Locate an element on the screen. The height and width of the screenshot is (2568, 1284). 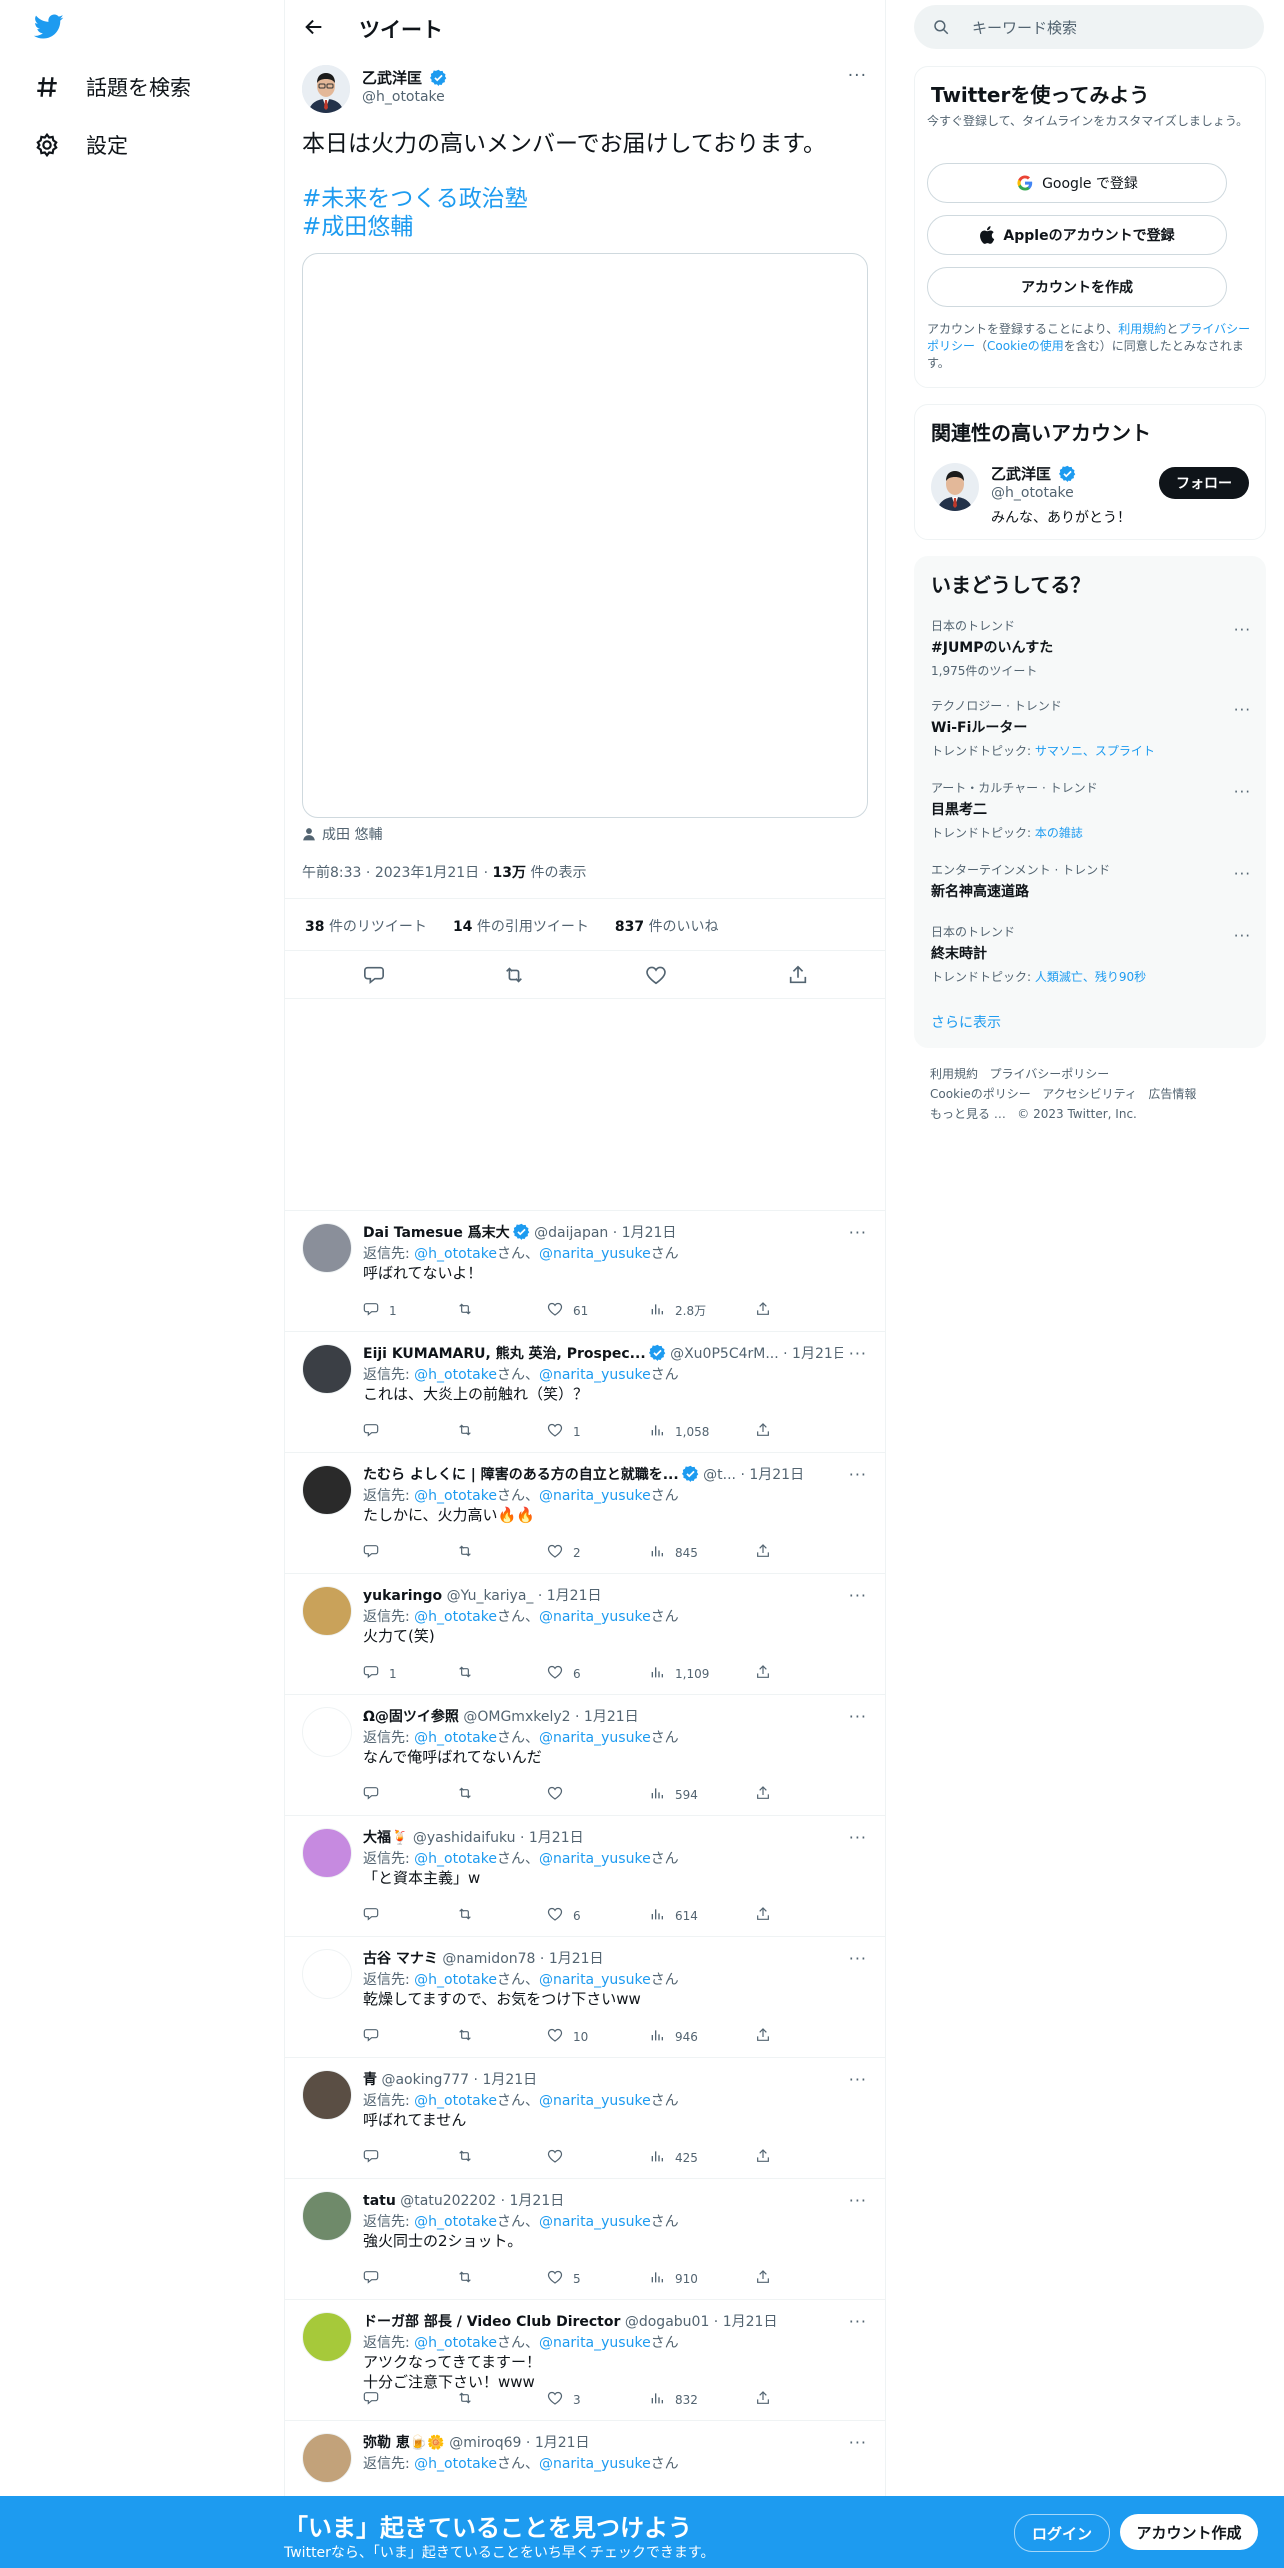
views-button: 845 is located at coordinates (673, 1552).